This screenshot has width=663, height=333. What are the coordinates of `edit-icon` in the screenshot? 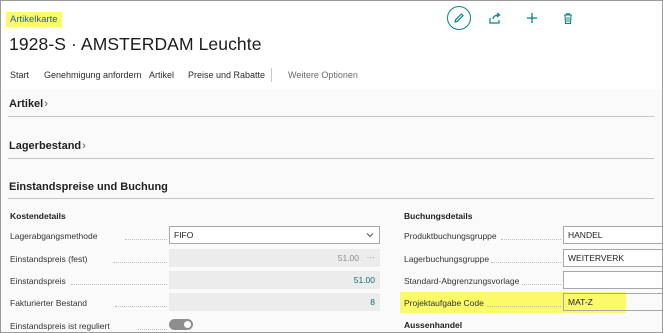 It's located at (459, 18).